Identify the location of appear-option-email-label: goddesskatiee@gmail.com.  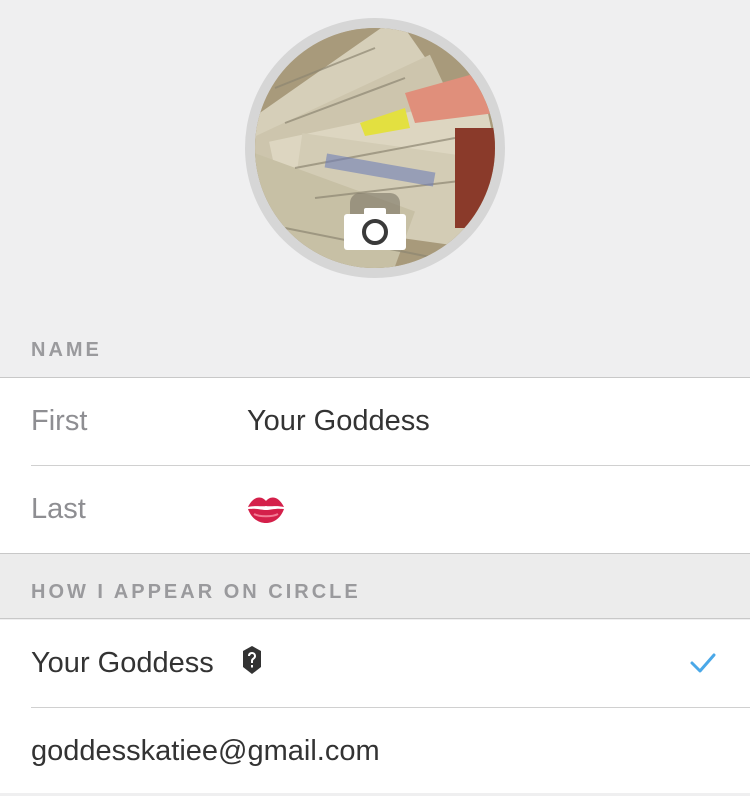
(205, 751).